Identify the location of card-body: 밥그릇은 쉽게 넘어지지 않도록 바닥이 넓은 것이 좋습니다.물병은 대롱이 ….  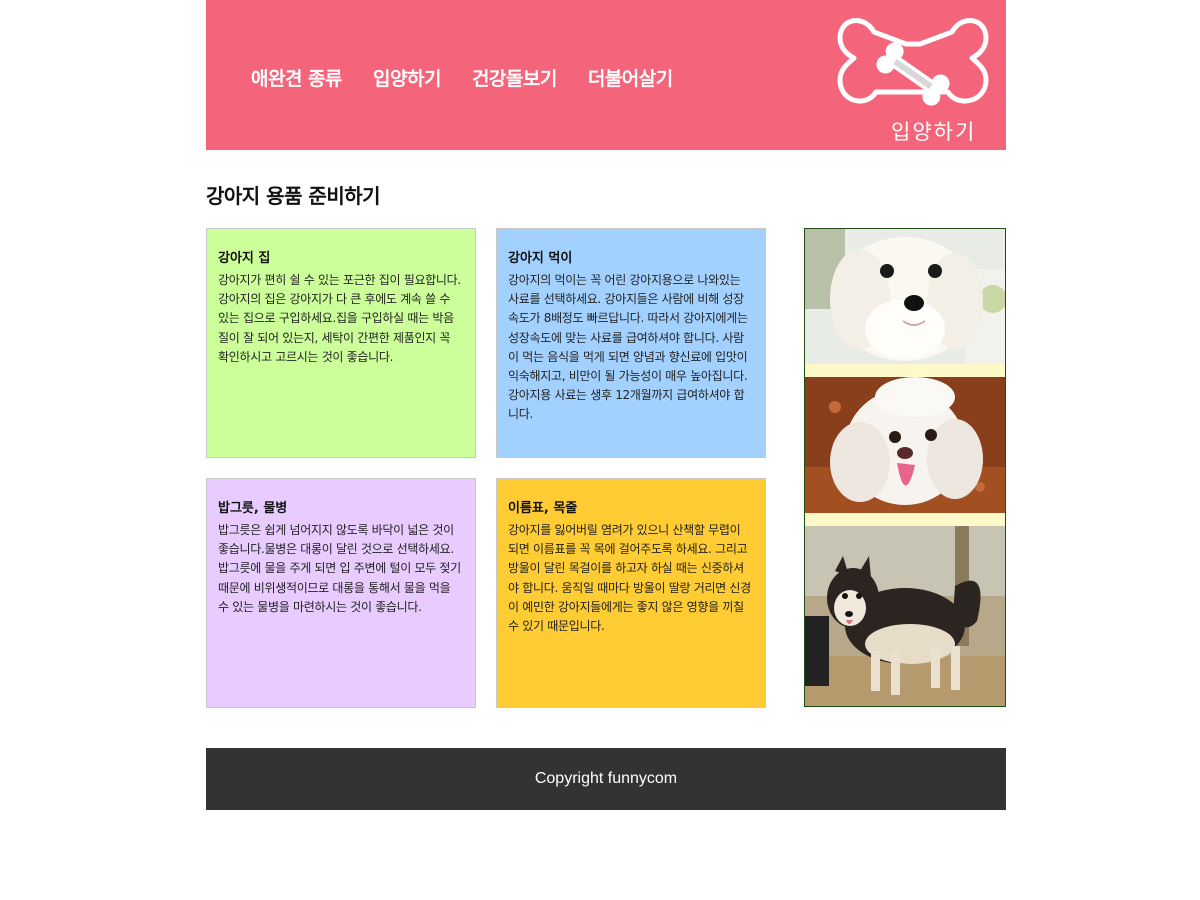
(339, 568).